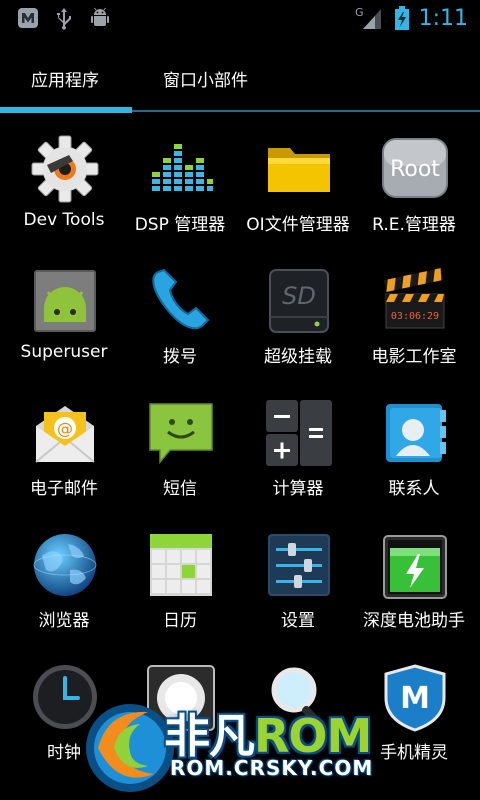  I want to click on battery-icon, so click(415, 567).